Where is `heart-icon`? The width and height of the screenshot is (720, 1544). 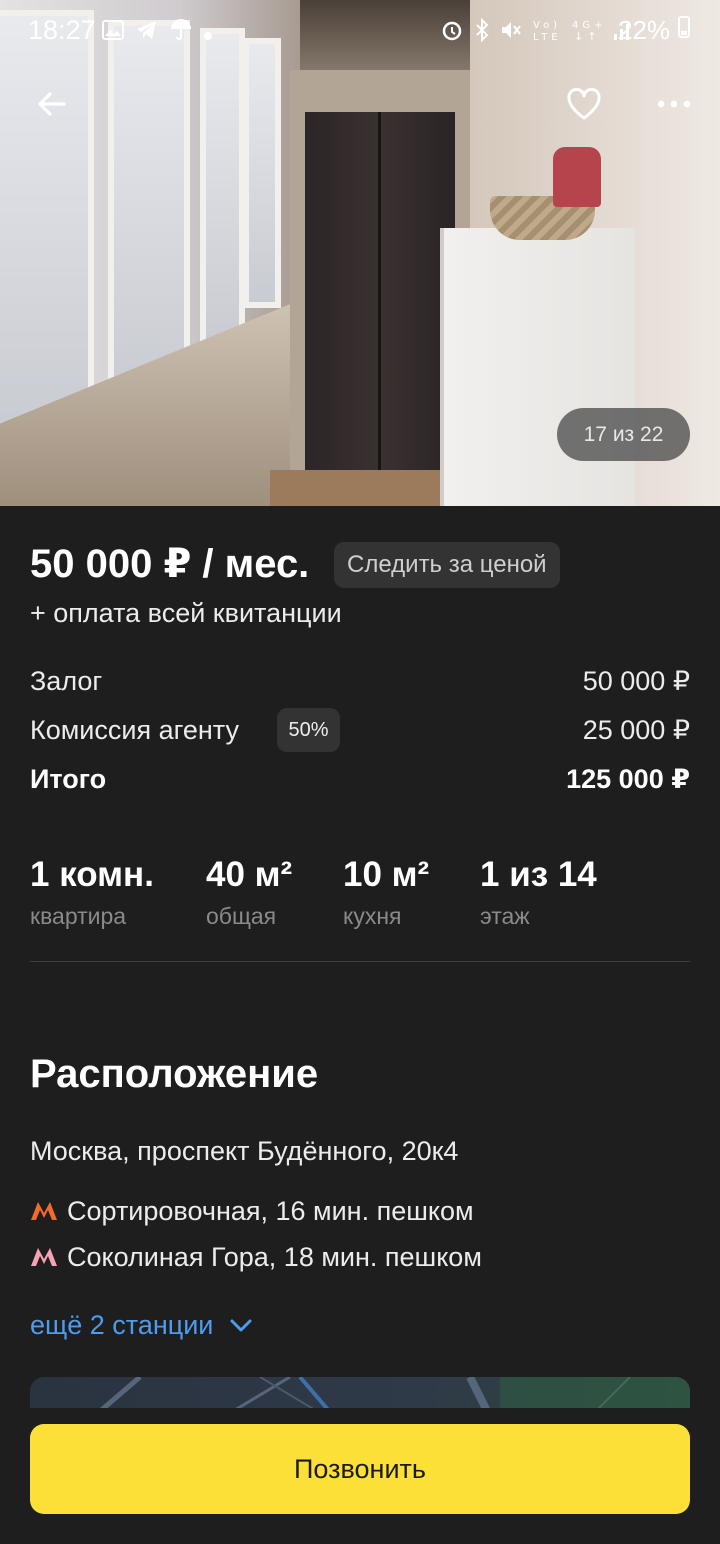 heart-icon is located at coordinates (584, 103).